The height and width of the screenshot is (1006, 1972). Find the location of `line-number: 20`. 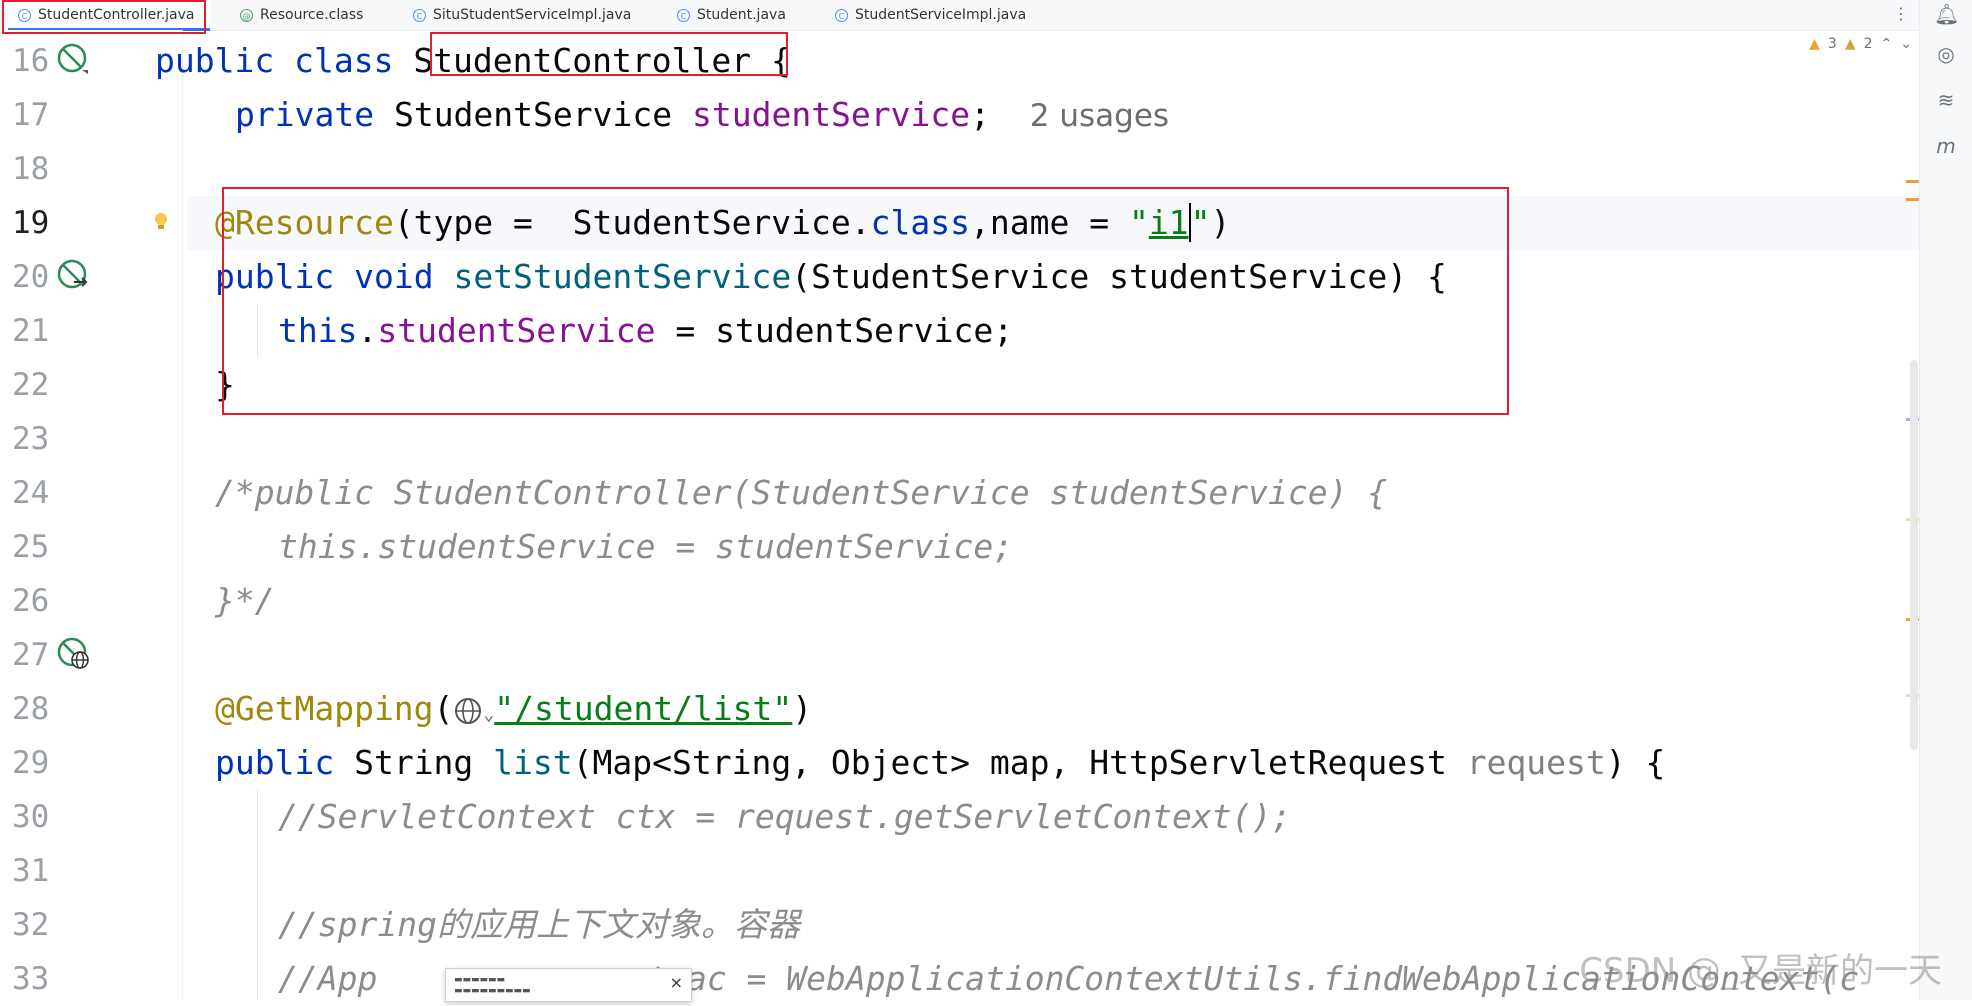

line-number: 20 is located at coordinates (31, 277).